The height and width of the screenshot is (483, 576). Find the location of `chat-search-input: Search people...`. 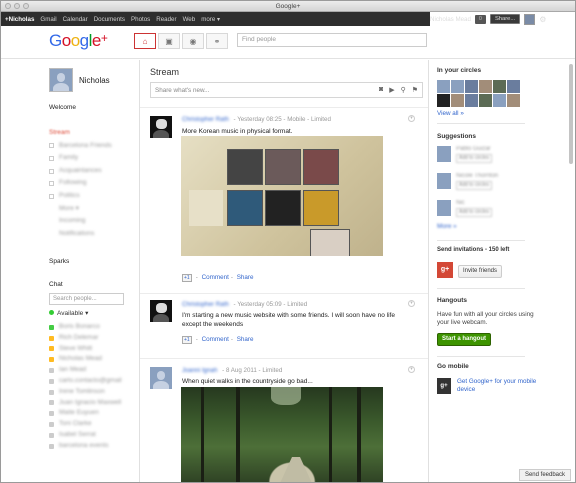

chat-search-input: Search people... is located at coordinates (86, 299).